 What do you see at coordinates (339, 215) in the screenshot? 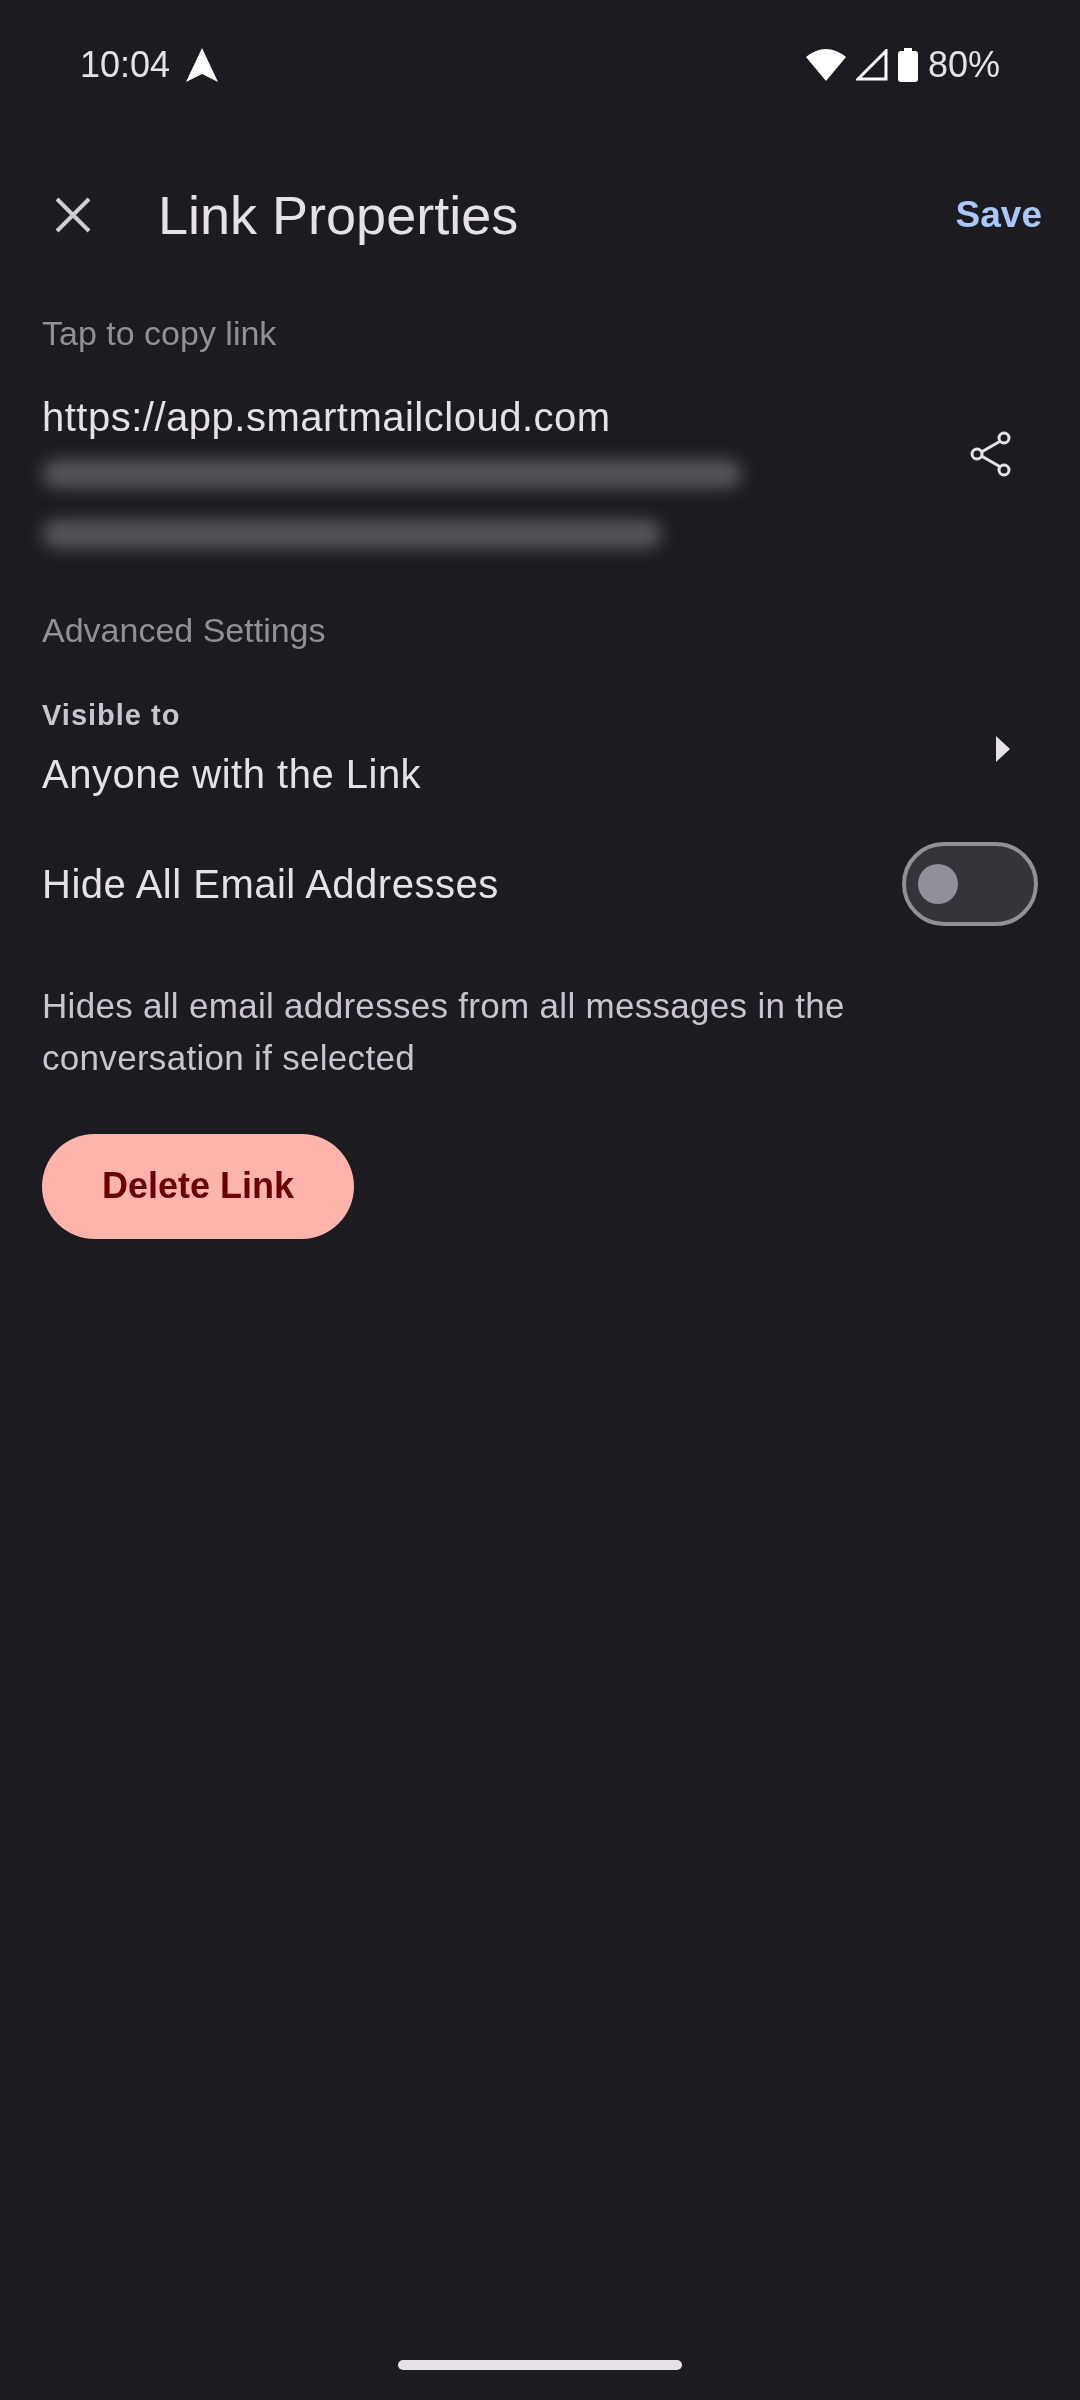
I see `screen-title: Link Properties` at bounding box center [339, 215].